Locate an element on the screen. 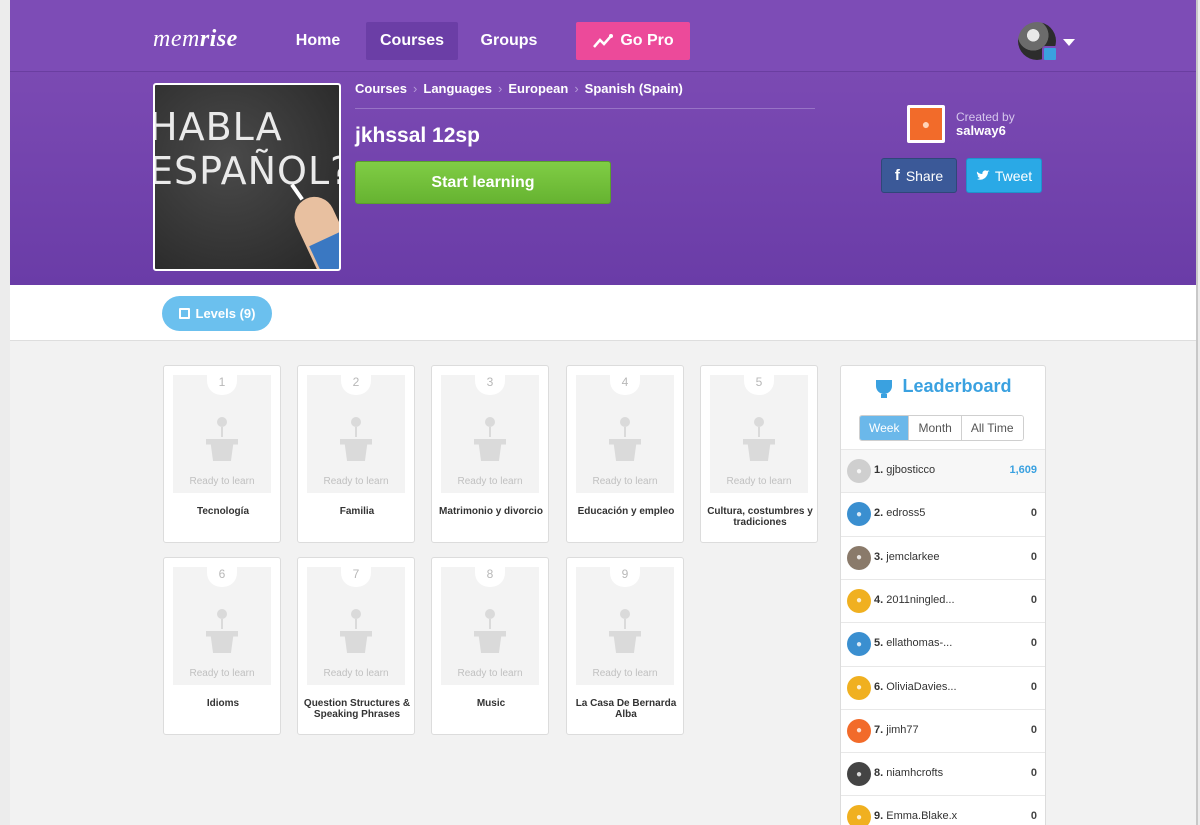  level-number: 6 is located at coordinates (222, 575).